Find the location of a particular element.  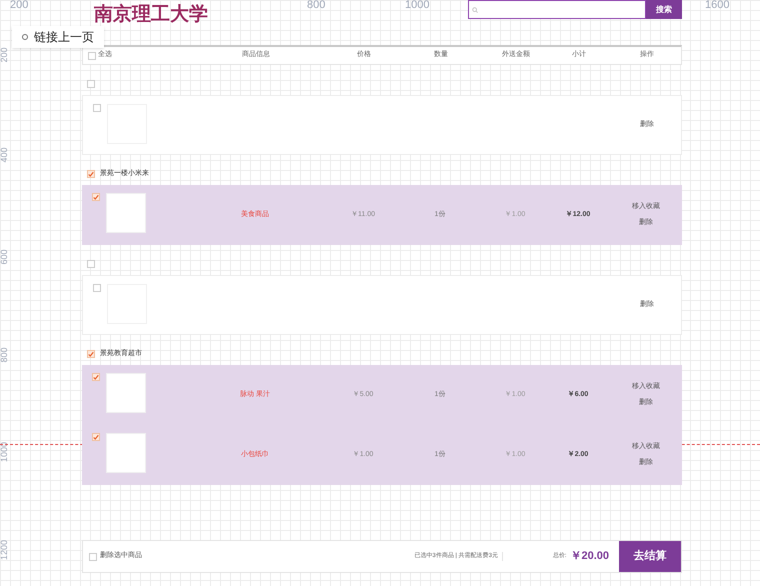

logo: 南京理工大学 is located at coordinates (151, 14).